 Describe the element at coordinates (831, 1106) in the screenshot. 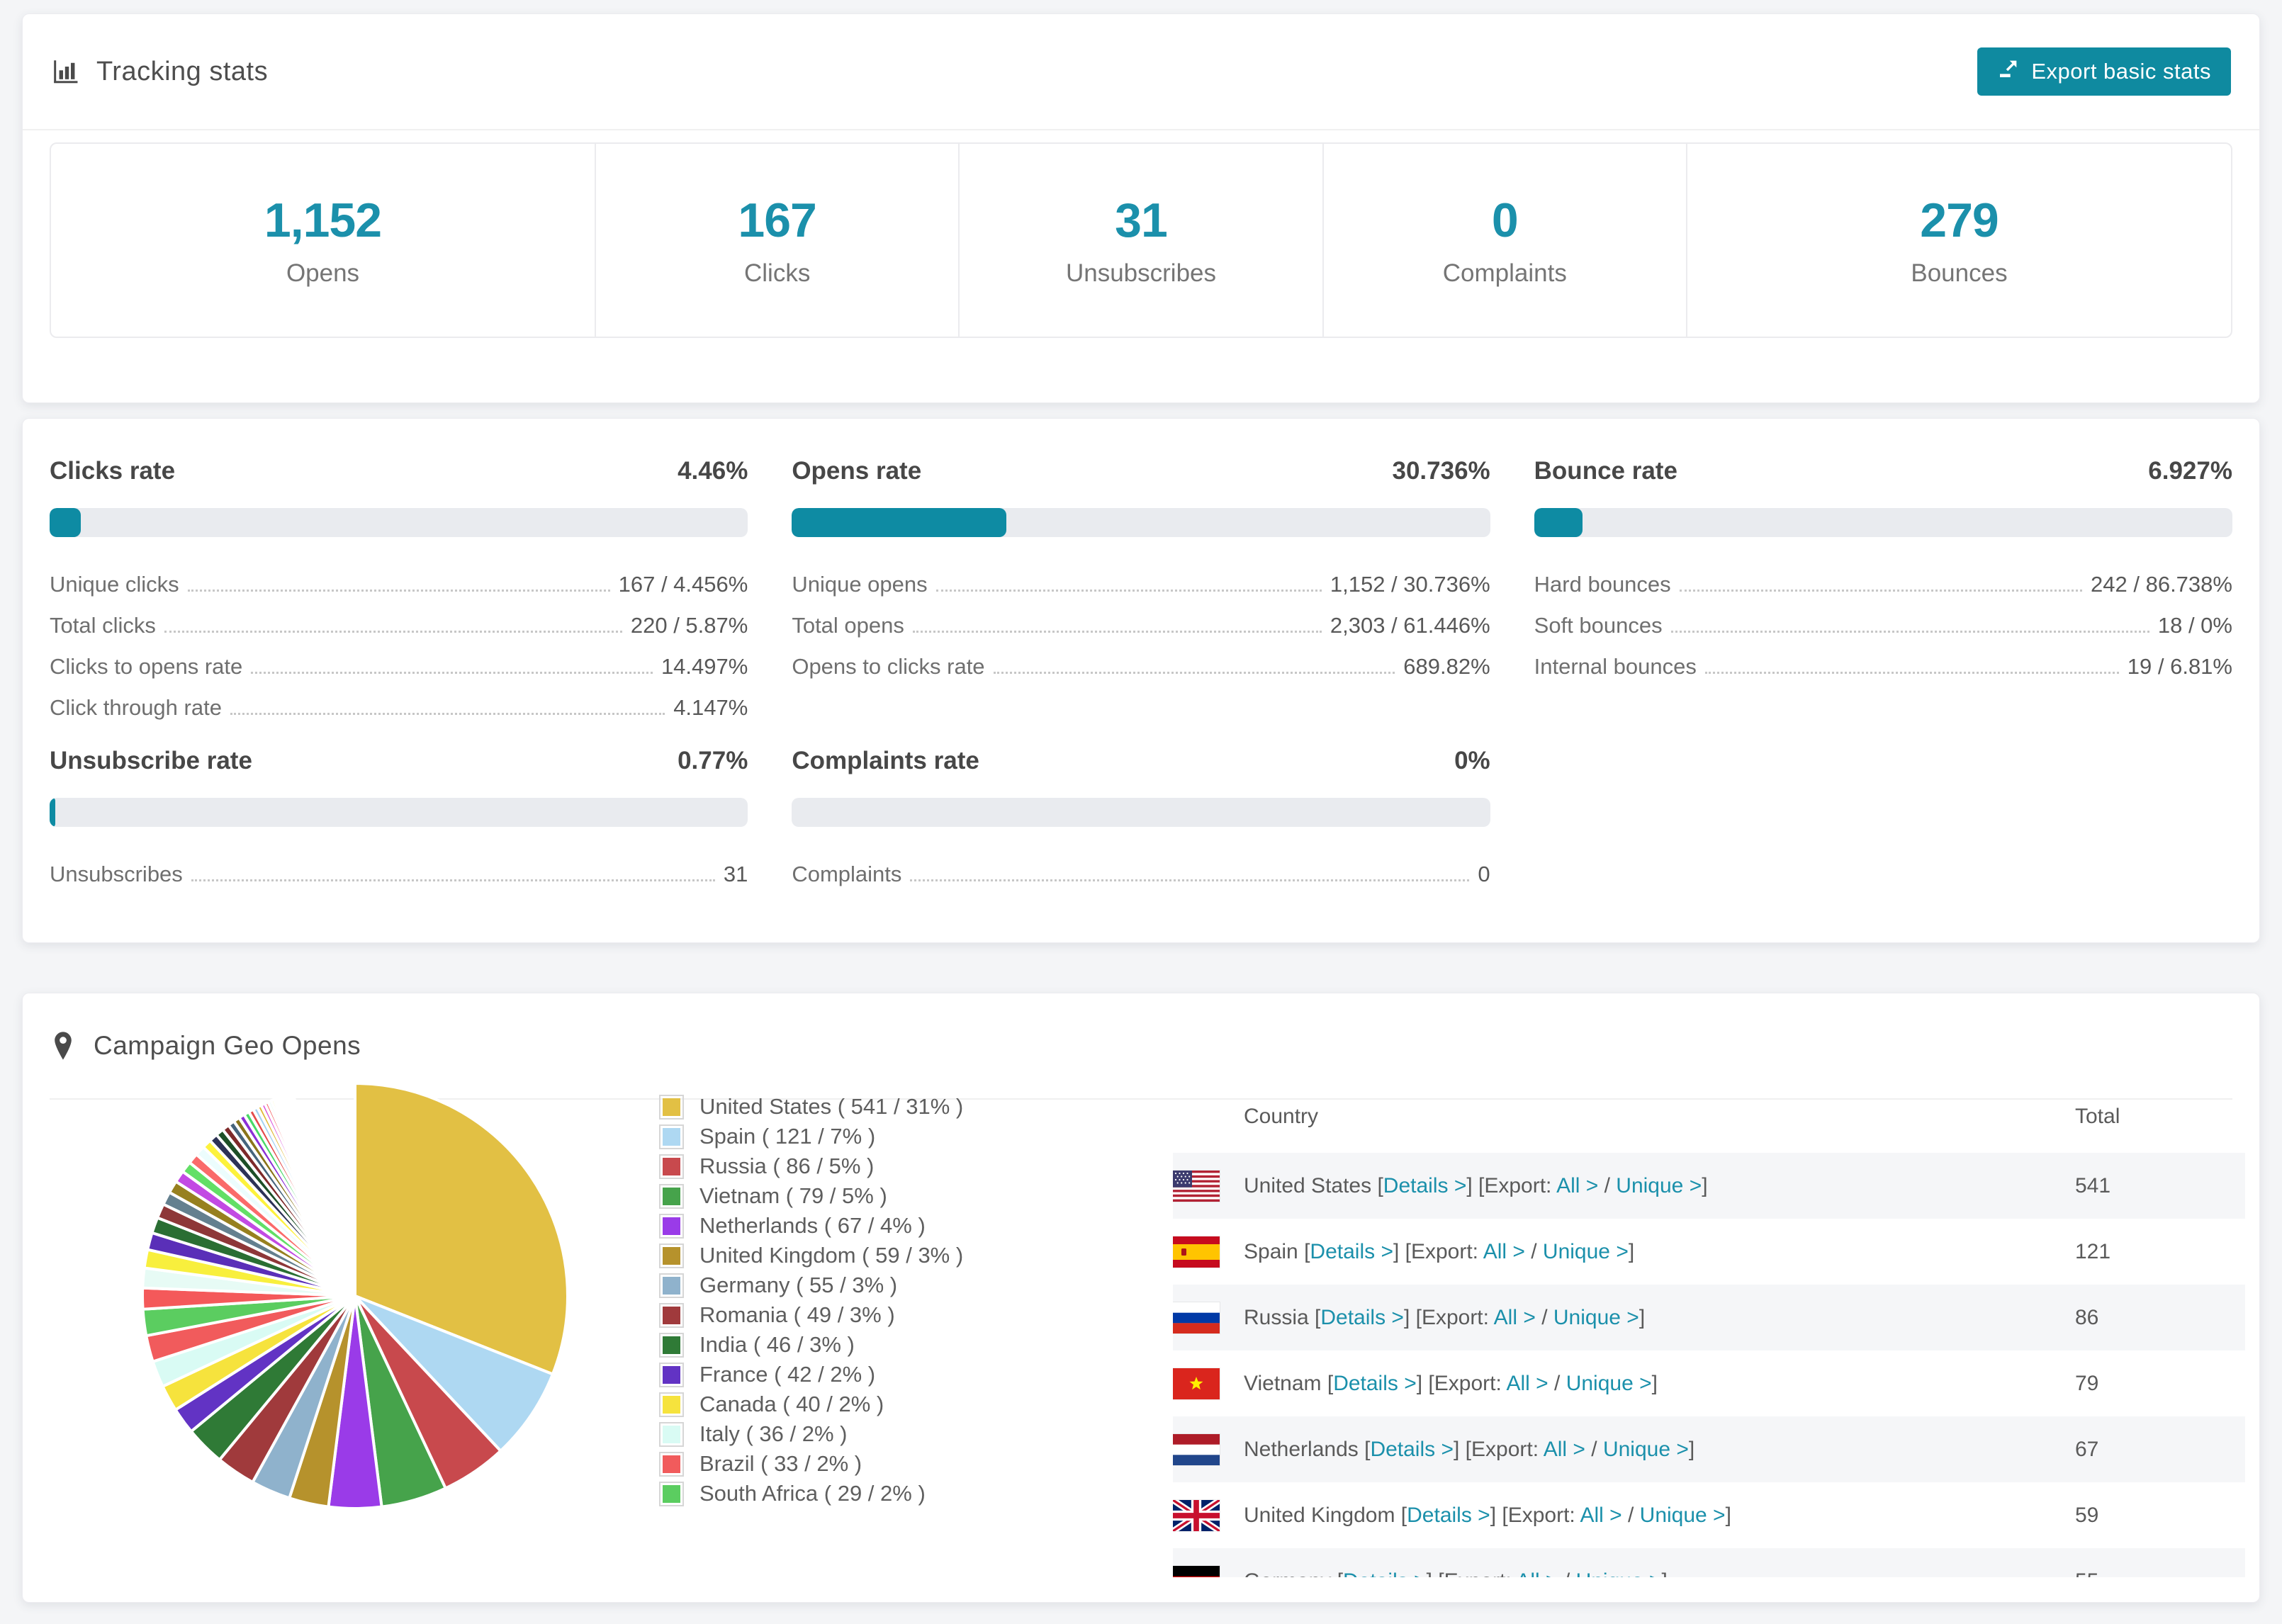

I see `legend-label: United States ( 541 / 31% )` at that location.